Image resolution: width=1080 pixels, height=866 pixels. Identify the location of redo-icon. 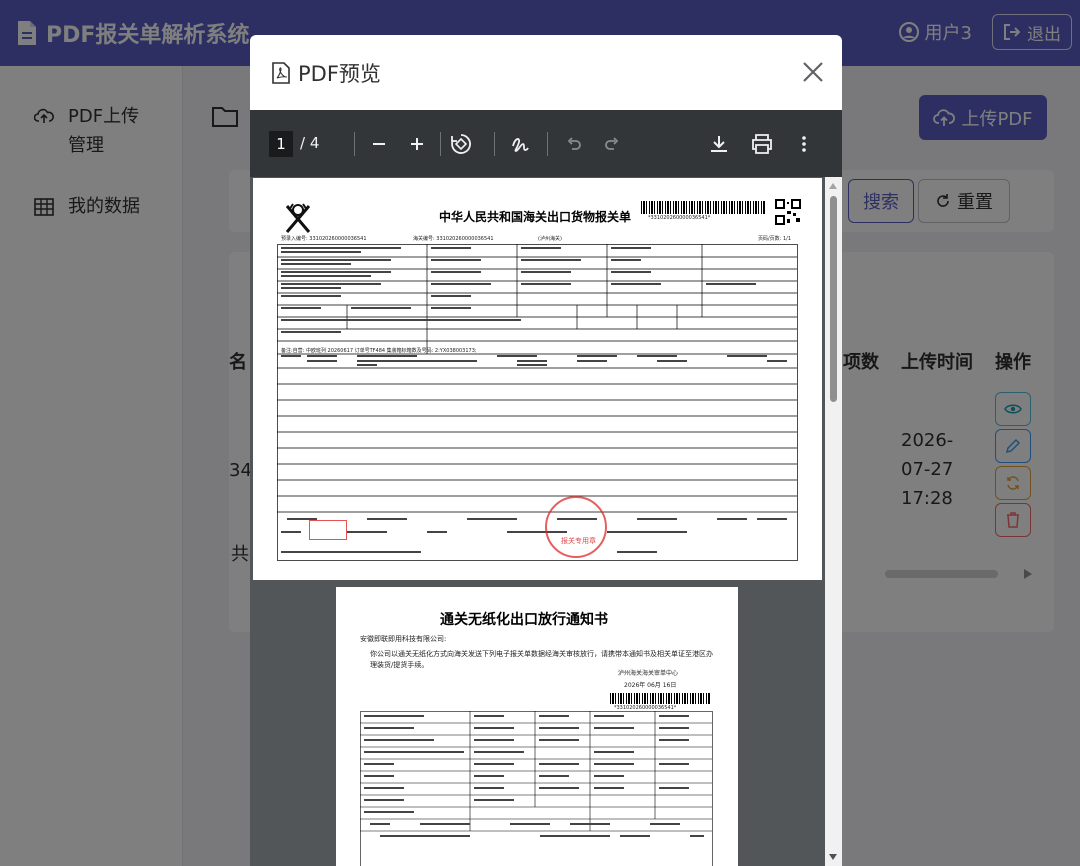
(612, 143).